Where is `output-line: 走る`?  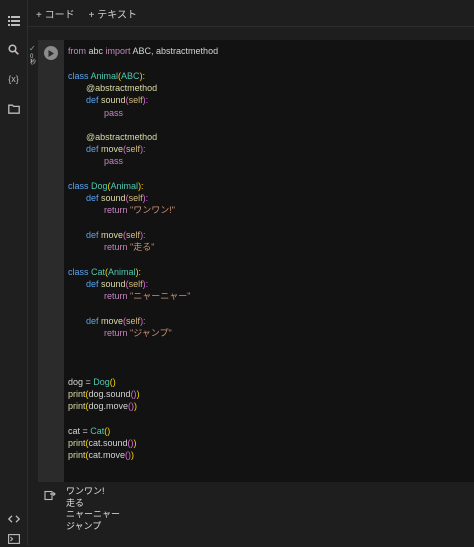
output-line: 走る is located at coordinates (75, 502).